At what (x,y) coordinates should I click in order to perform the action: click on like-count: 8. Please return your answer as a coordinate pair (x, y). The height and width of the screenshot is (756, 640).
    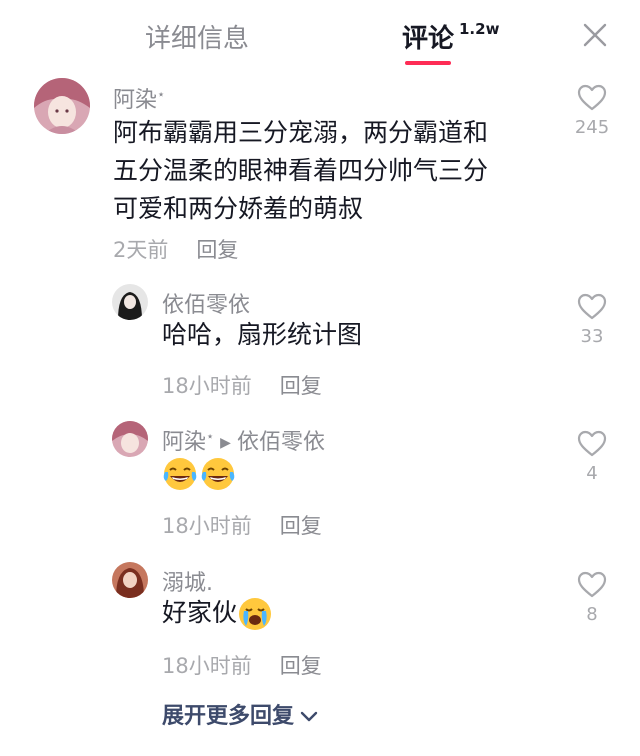
    Looking at the image, I should click on (592, 614).